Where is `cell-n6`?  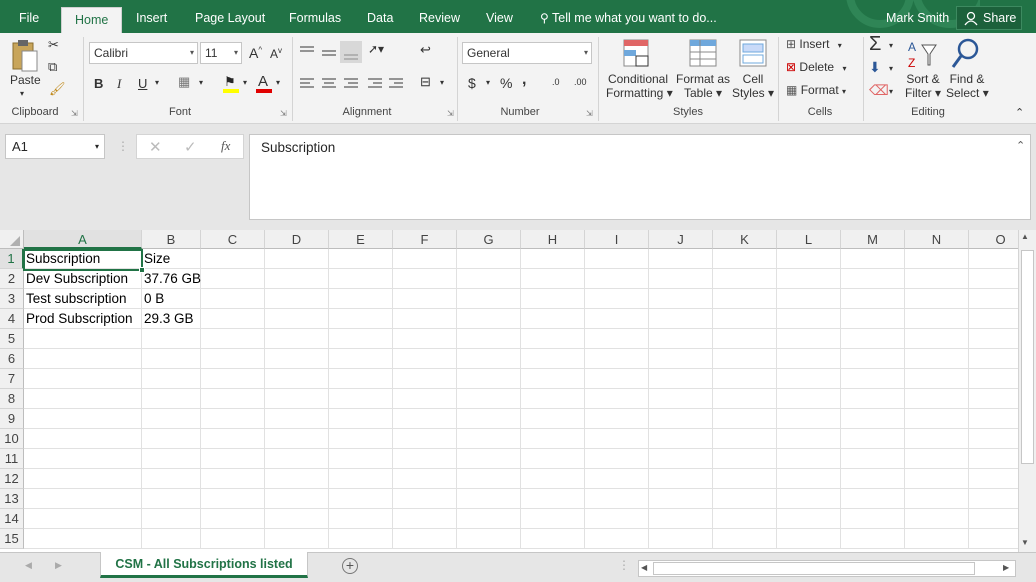 cell-n6 is located at coordinates (937, 359).